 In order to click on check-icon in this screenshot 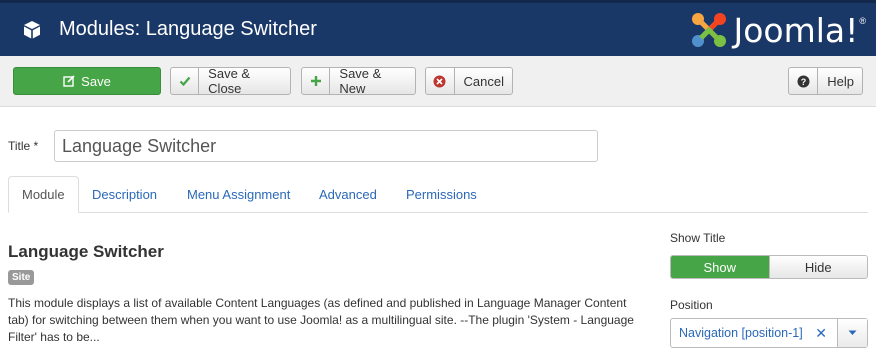, I will do `click(185, 81)`.